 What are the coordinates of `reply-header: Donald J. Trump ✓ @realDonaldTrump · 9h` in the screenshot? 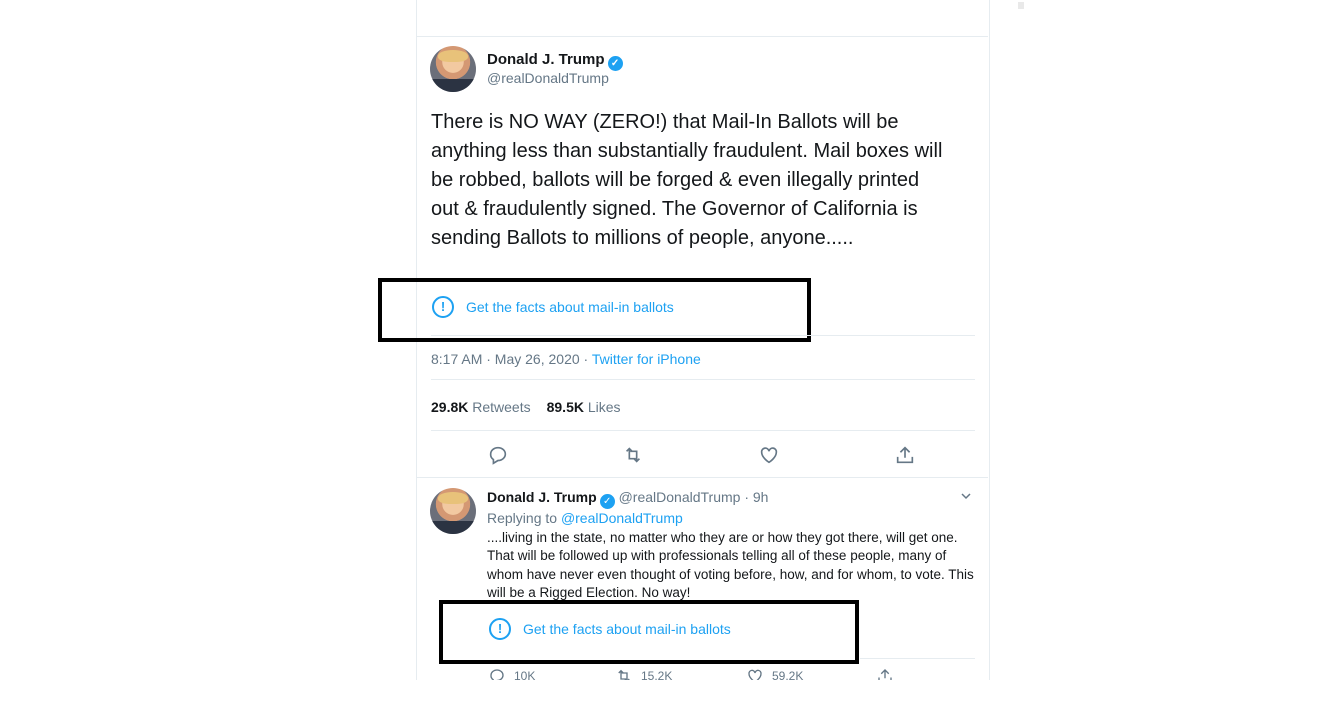 It's located at (627, 499).